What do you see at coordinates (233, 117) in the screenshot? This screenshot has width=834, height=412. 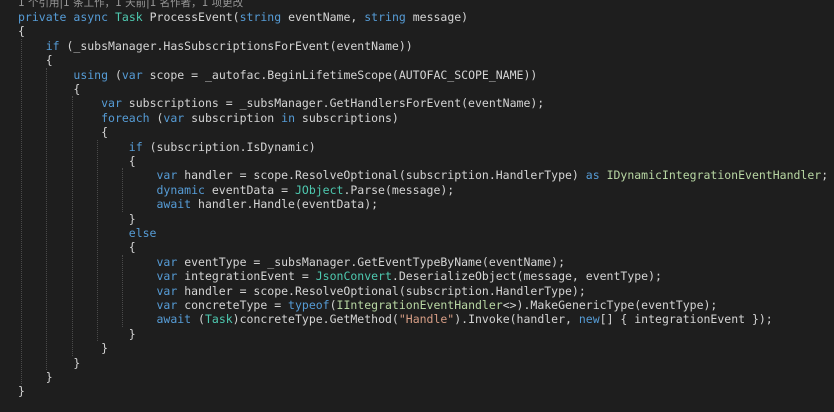 I see `code-text: subscription` at bounding box center [233, 117].